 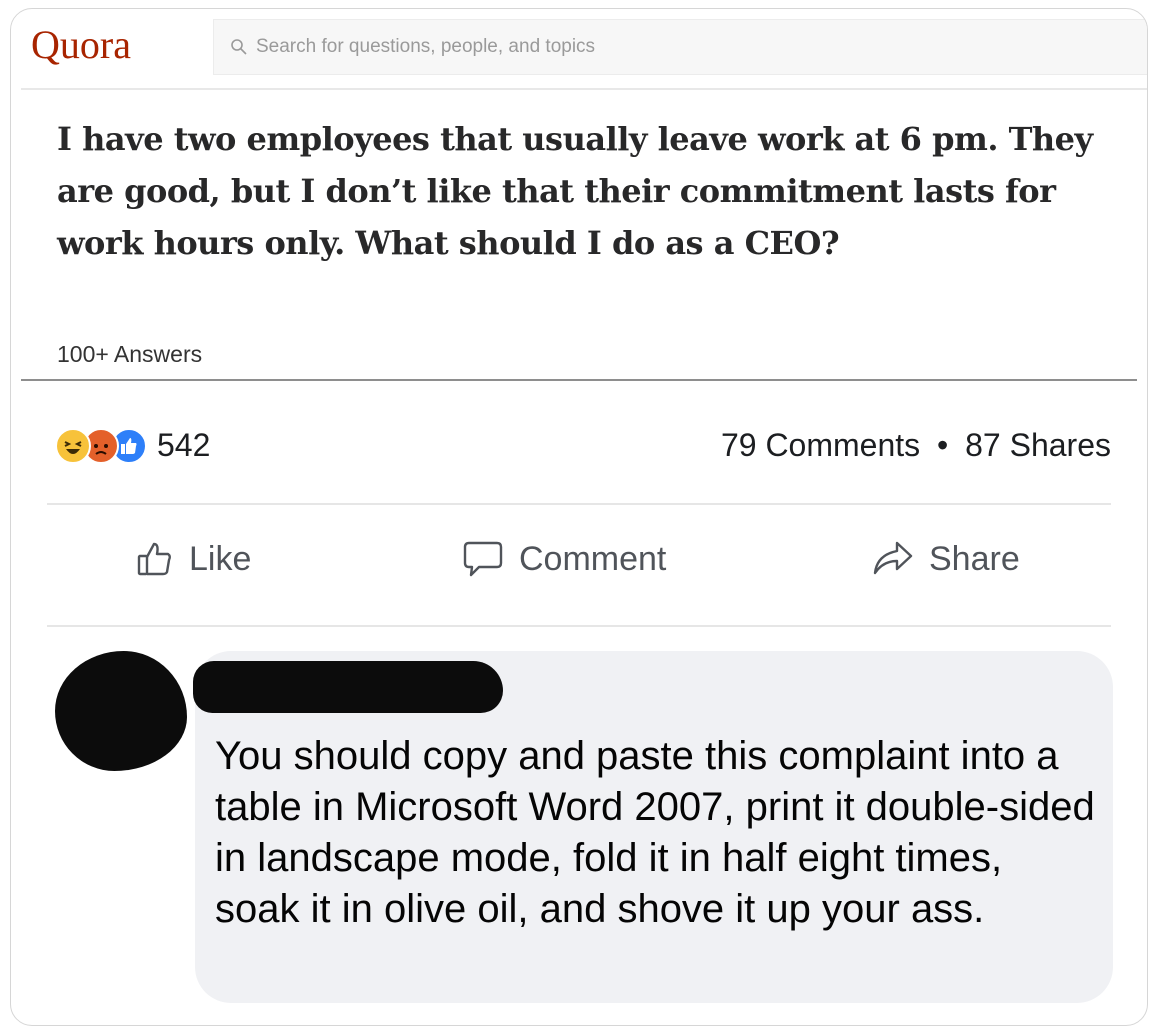 I want to click on share-label: Share, so click(x=974, y=558).